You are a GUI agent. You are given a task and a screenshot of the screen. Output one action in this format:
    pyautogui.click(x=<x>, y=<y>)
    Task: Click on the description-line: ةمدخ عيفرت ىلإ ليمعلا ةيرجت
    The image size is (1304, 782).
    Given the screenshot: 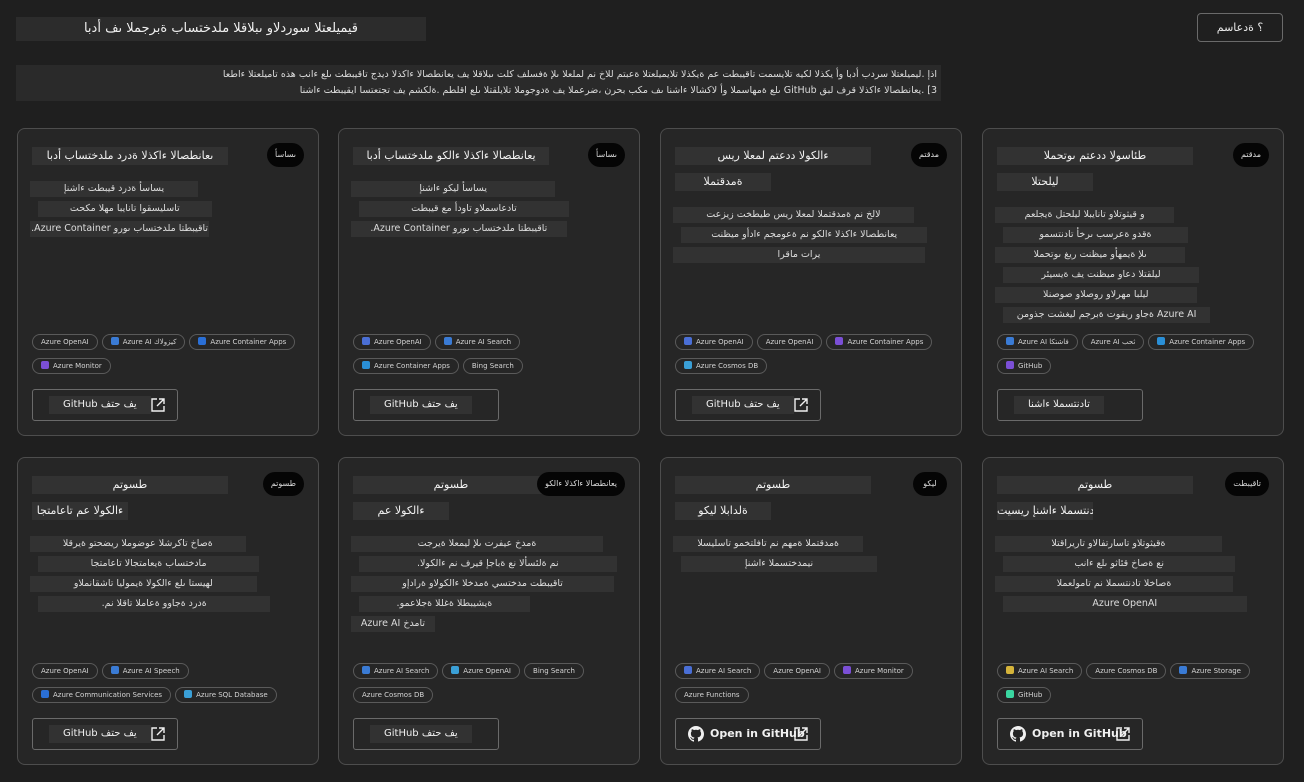 What is the action you would take?
    pyautogui.click(x=477, y=544)
    